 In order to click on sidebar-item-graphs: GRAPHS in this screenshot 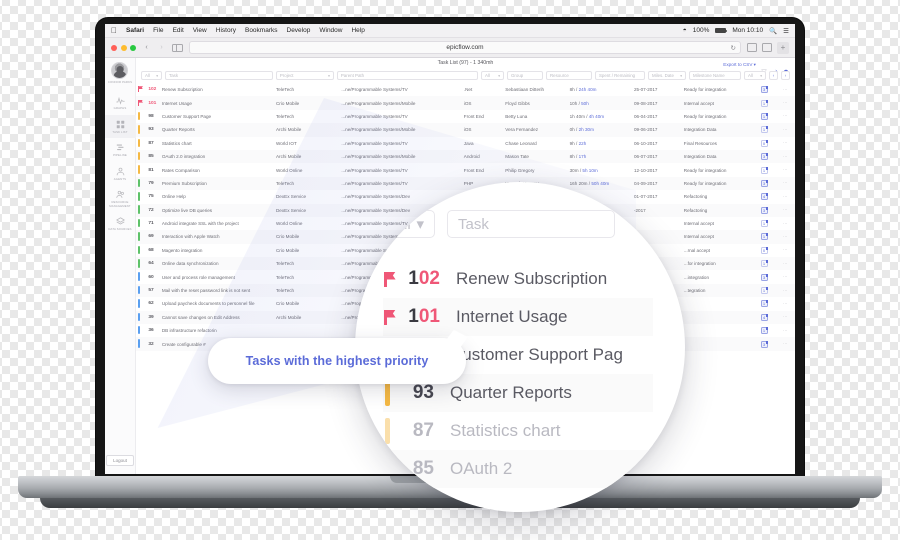, I will do `click(120, 102)`.